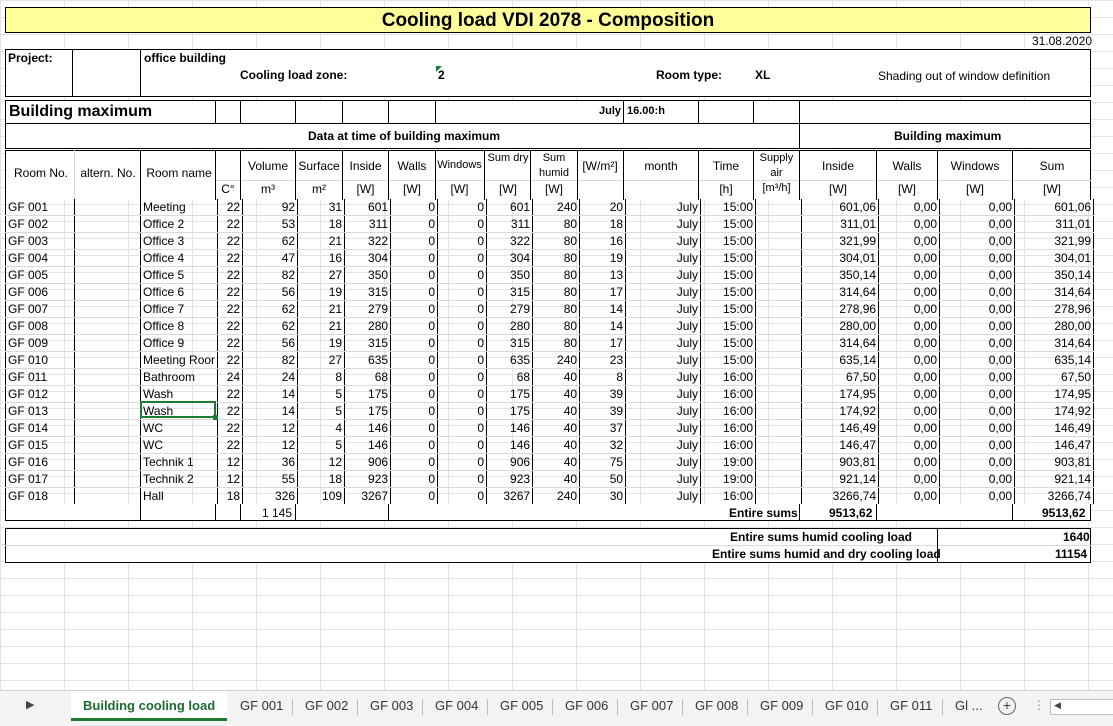  What do you see at coordinates (40, 394) in the screenshot?
I see `cell-room-no: GF 012` at bounding box center [40, 394].